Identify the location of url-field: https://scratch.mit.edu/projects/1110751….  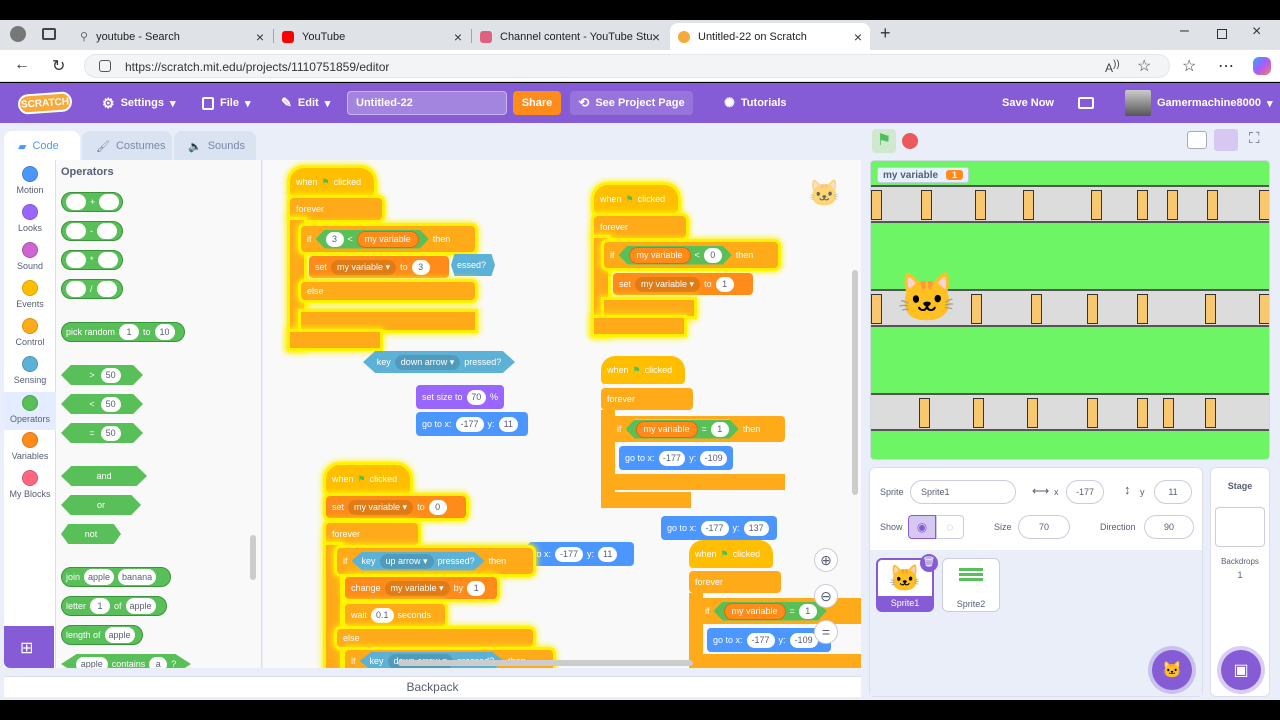
(627, 66).